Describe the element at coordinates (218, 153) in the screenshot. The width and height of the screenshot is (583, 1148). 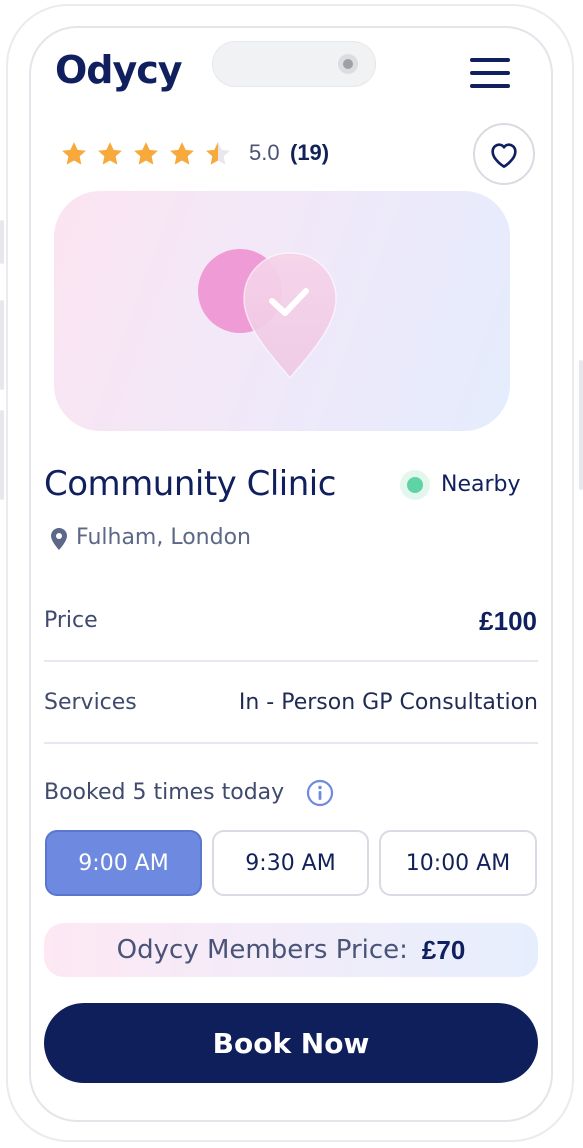
I see `star-half-icon` at that location.